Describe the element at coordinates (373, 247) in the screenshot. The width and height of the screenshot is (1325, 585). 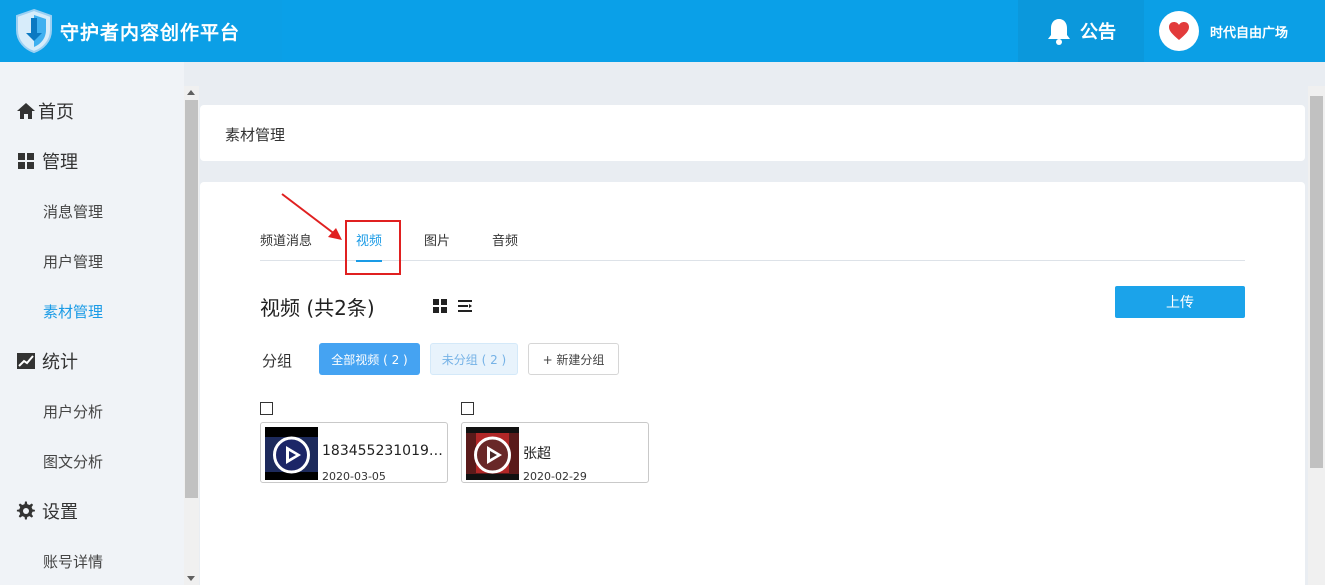
I see `annotation-highlight-box` at that location.